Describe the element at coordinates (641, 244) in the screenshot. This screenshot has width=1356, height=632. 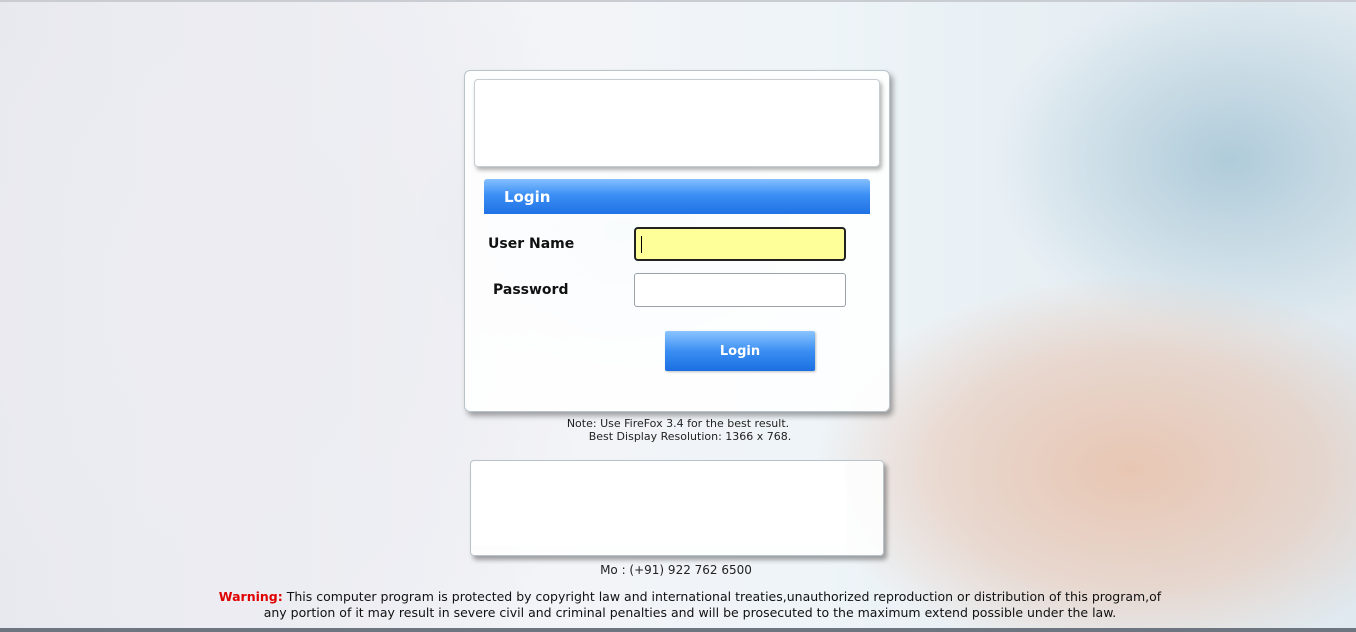
I see `text-caret` at that location.